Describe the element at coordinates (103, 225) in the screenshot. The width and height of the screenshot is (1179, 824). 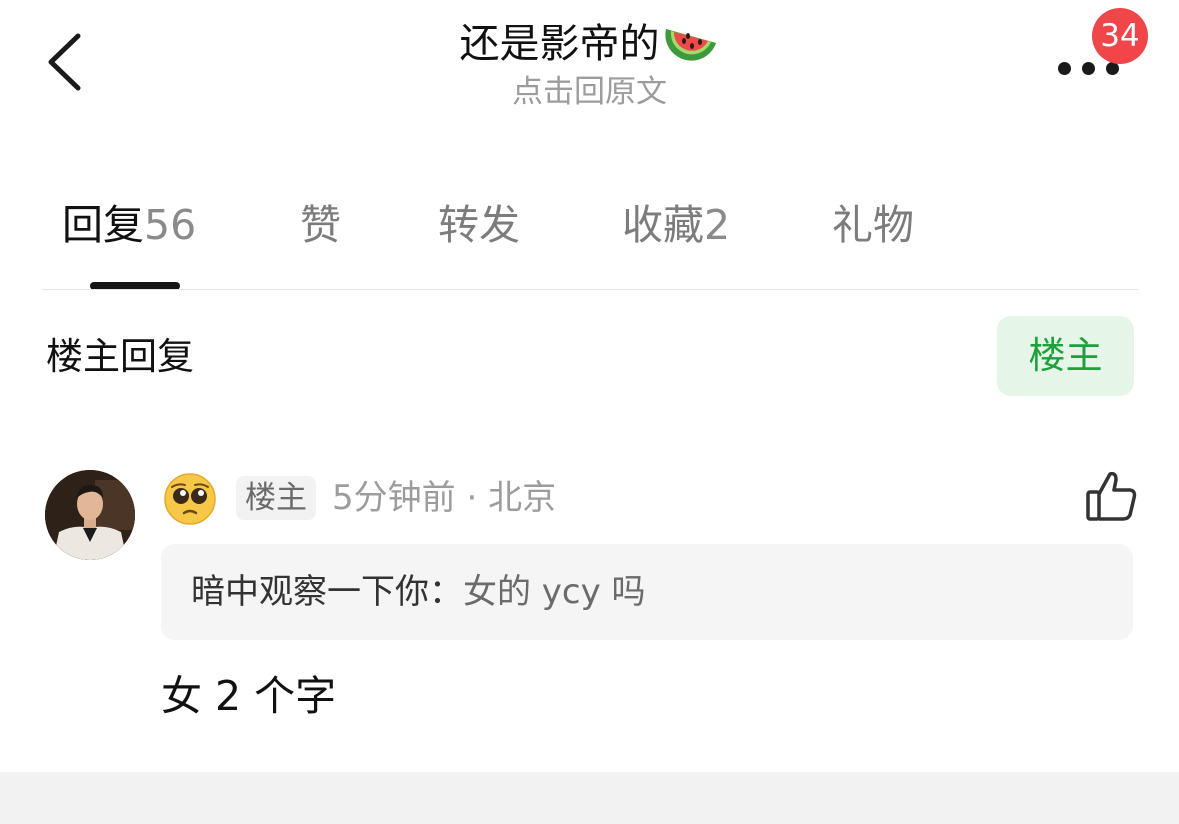
I see `tab-label: 回复` at that location.